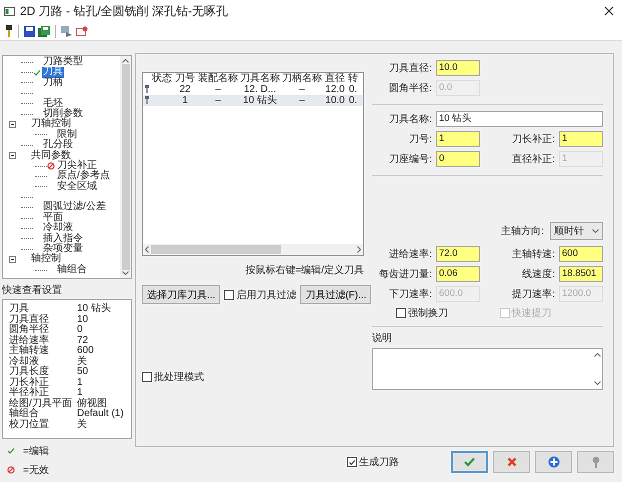 The height and width of the screenshot is (482, 622). Describe the element at coordinates (80, 330) in the screenshot. I see `setting-value: 0` at that location.